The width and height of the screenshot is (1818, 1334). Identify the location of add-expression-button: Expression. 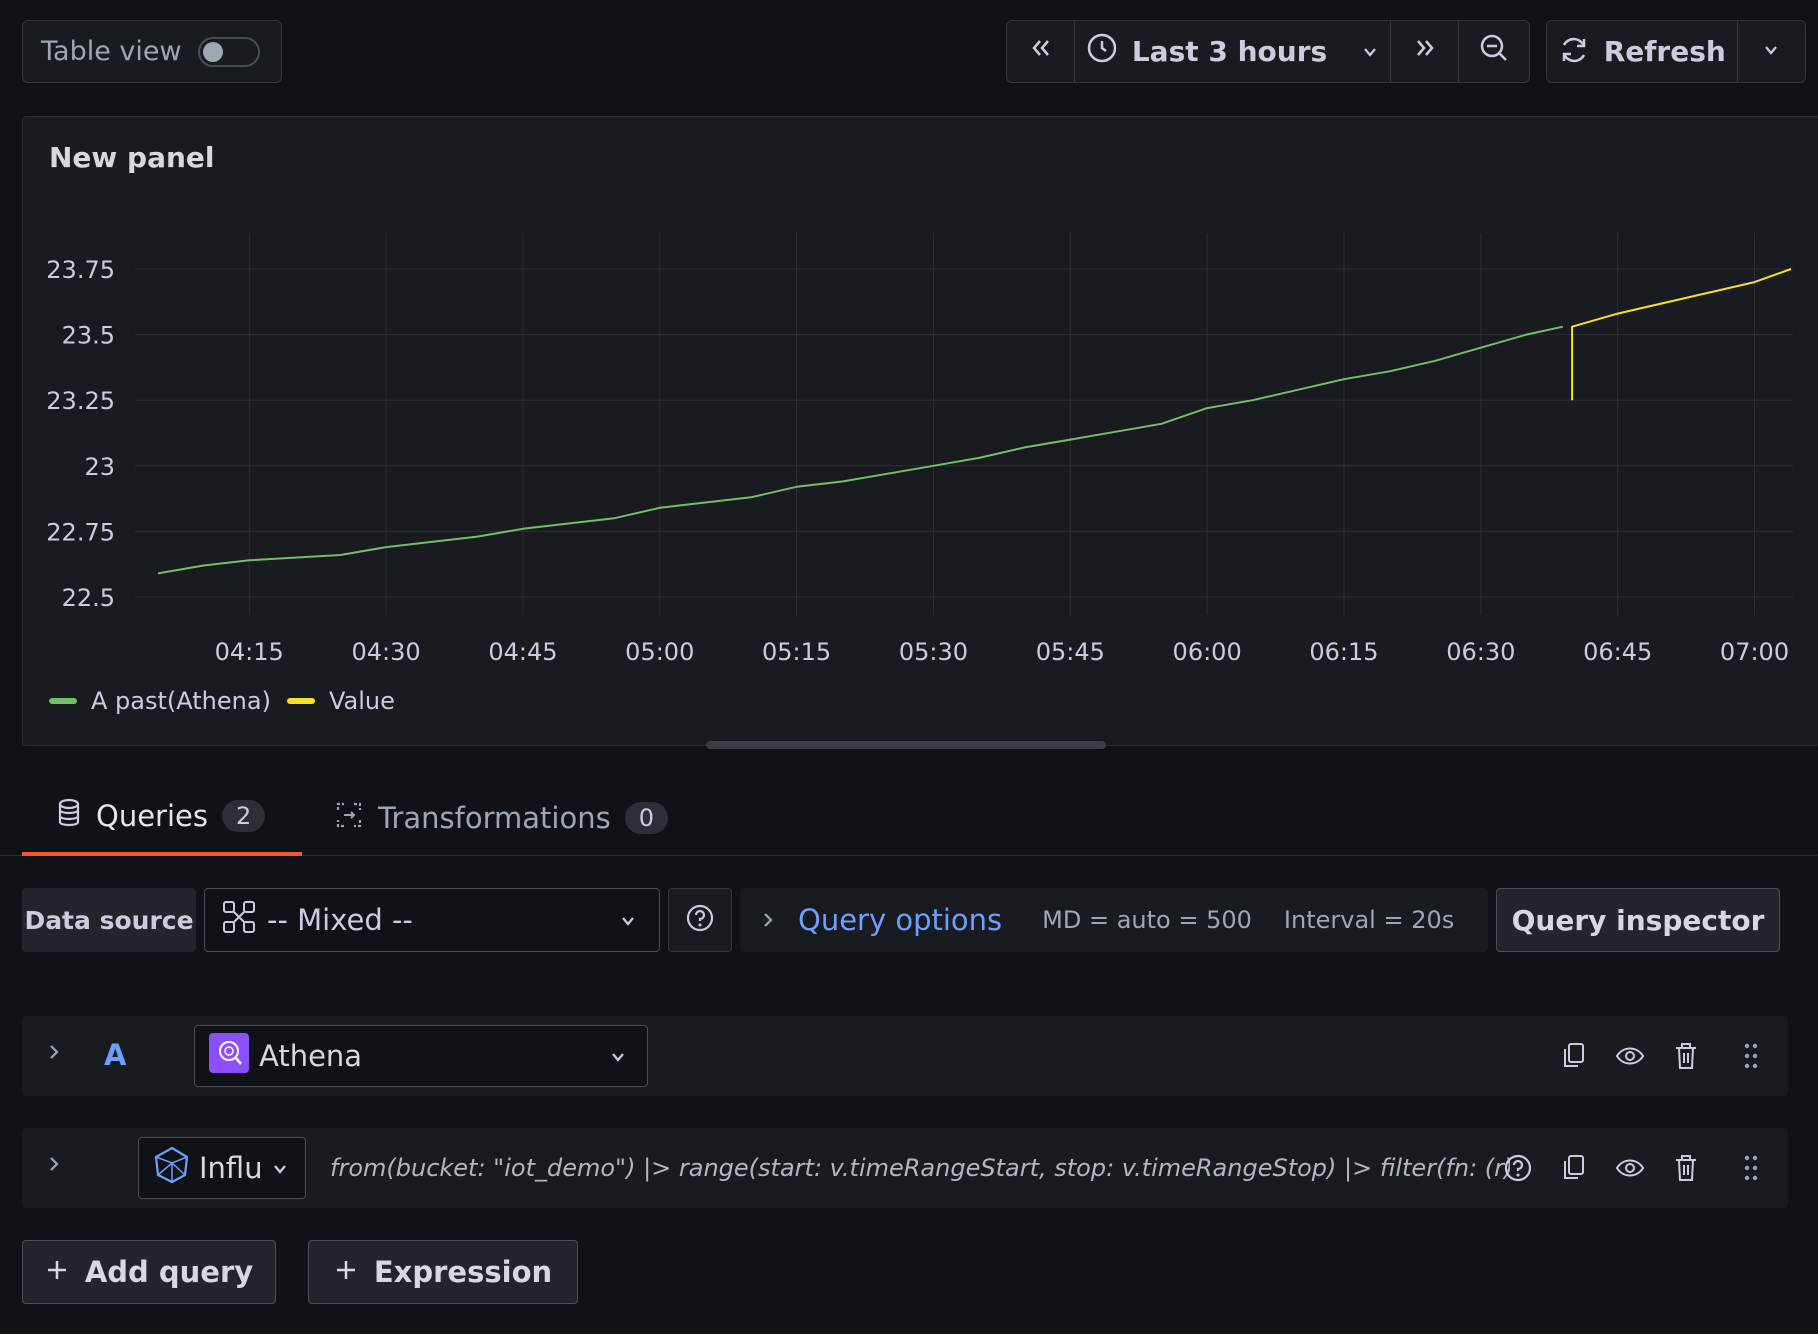
(443, 1272).